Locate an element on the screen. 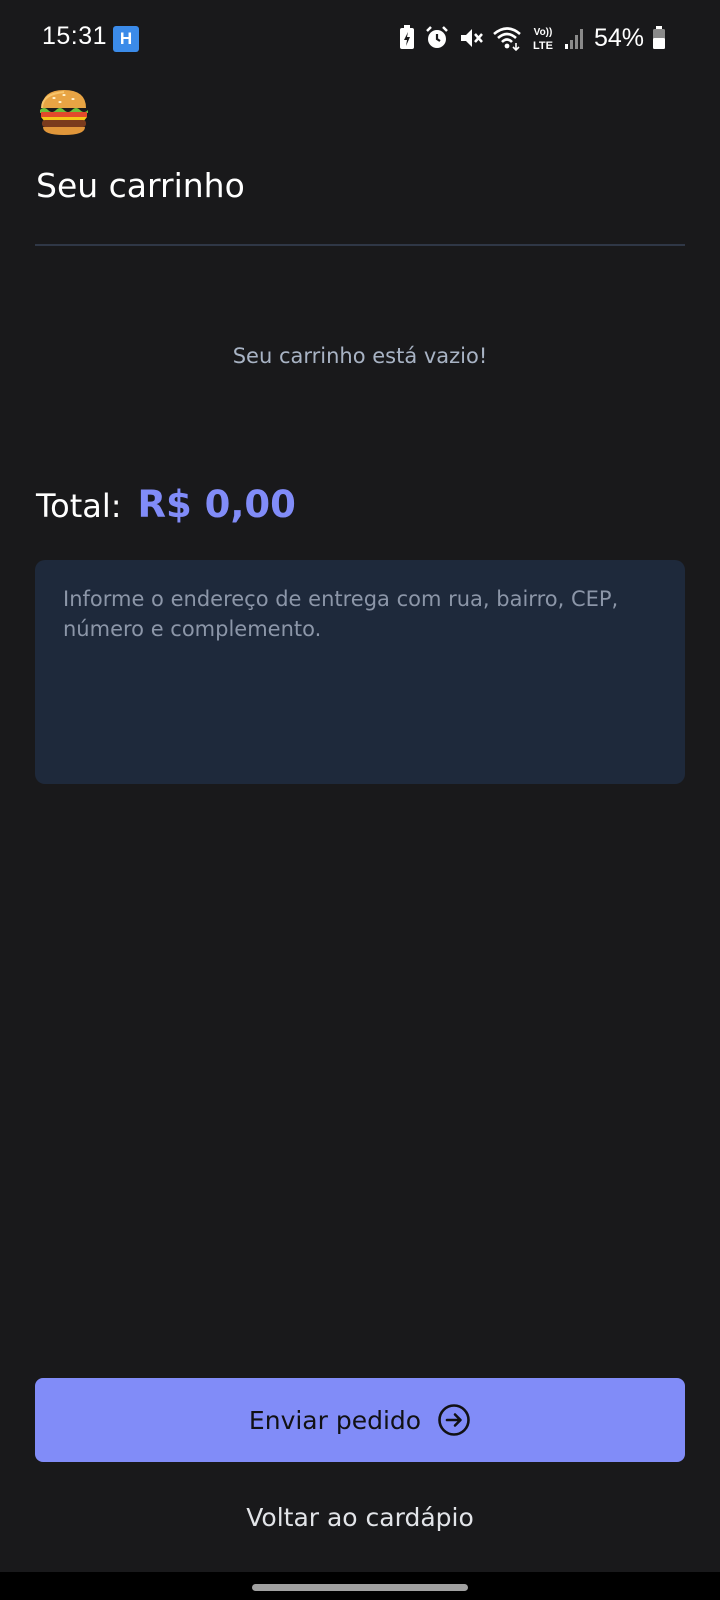 Image resolution: width=720 pixels, height=1600 pixels. send-order-label: Enviar pedido is located at coordinates (335, 1420).